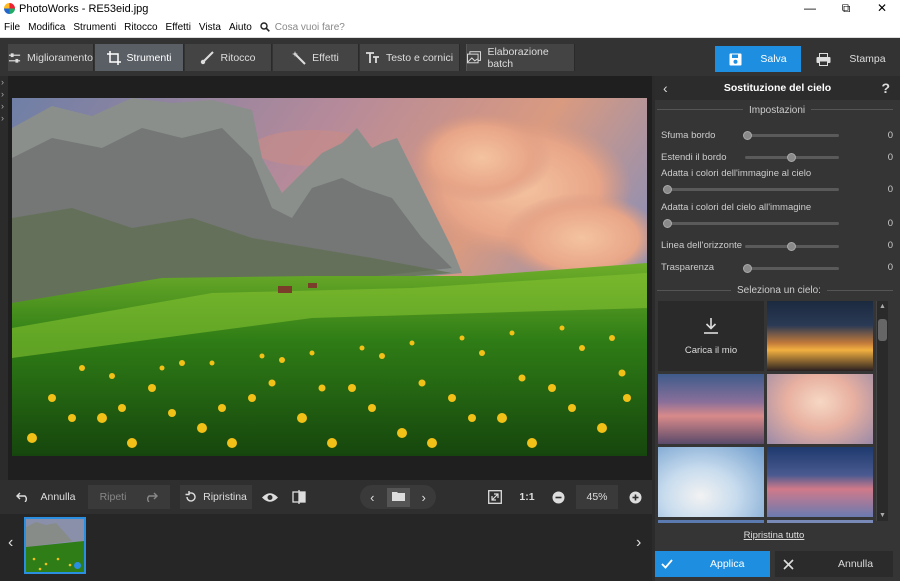 The width and height of the screenshot is (900, 581). What do you see at coordinates (777, 215) in the screenshot?
I see `slider-adatta-cielo: Adatta i colori del cielo all'immagine 0` at bounding box center [777, 215].